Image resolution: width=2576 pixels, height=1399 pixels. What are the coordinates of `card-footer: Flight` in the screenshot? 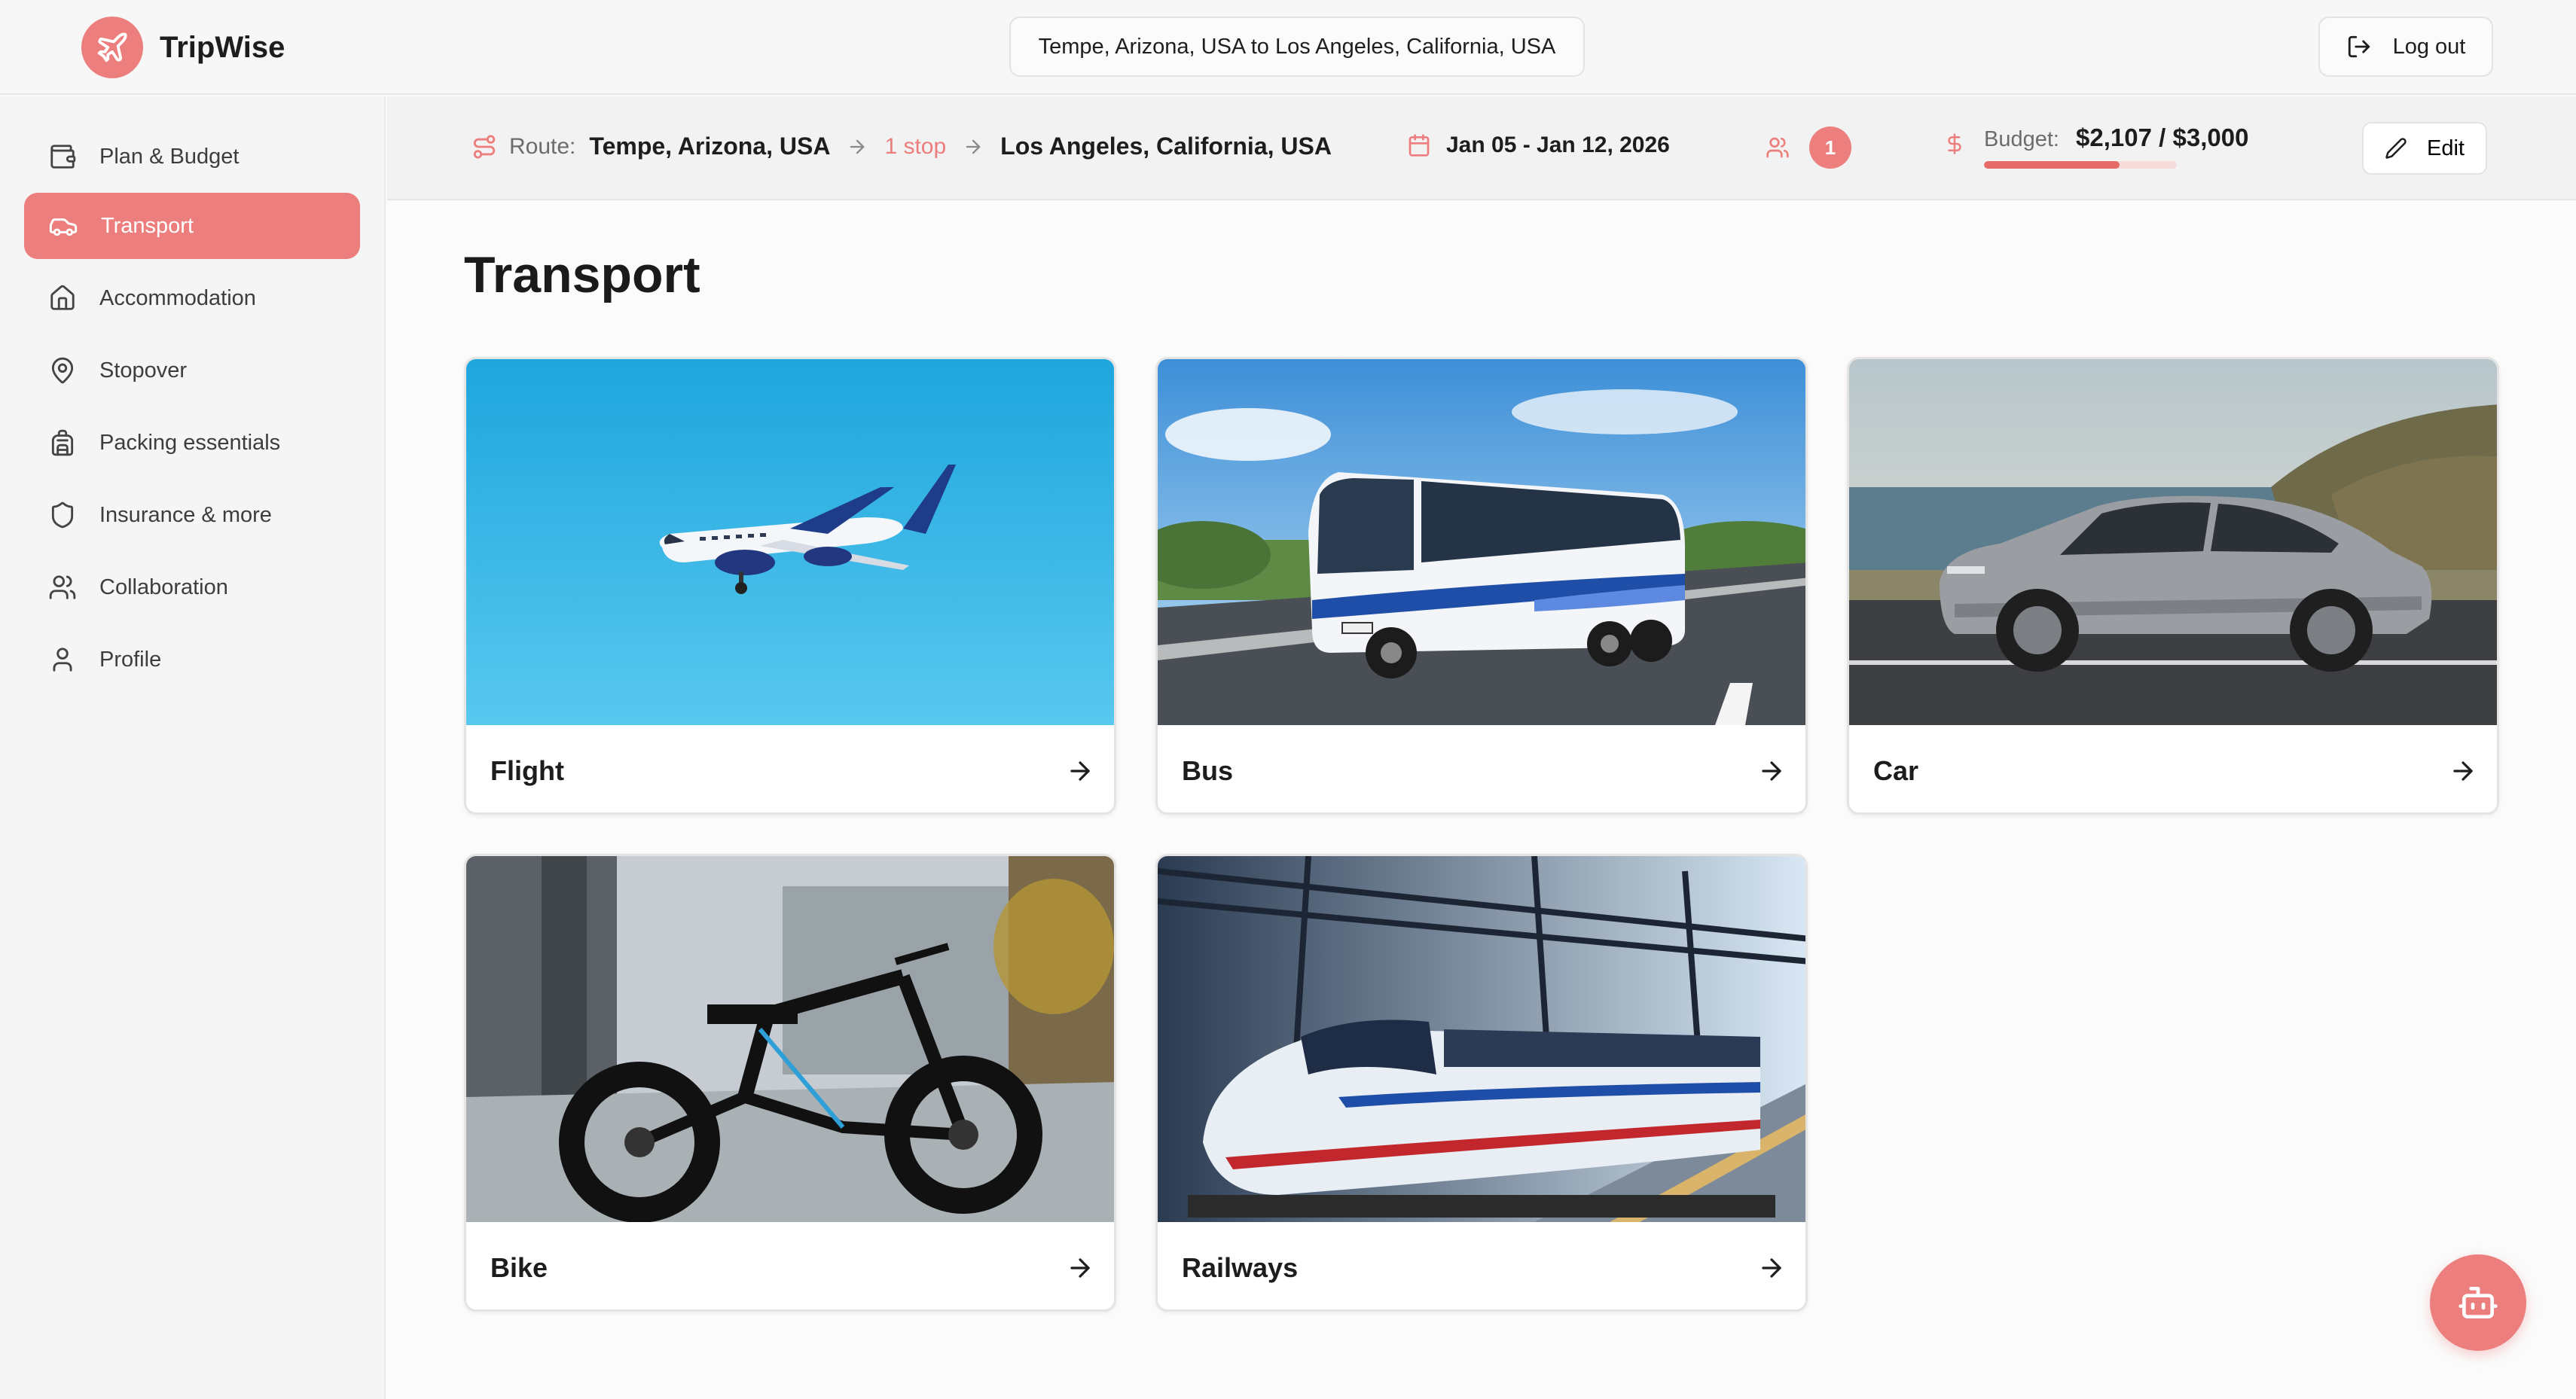 It's located at (790, 768).